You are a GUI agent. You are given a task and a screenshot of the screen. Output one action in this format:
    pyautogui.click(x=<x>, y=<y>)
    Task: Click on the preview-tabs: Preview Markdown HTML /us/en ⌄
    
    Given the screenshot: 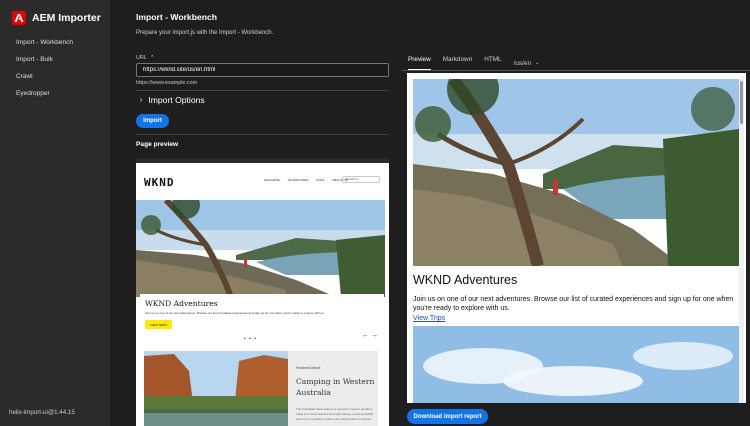 What is the action you would take?
    pyautogui.click(x=479, y=63)
    